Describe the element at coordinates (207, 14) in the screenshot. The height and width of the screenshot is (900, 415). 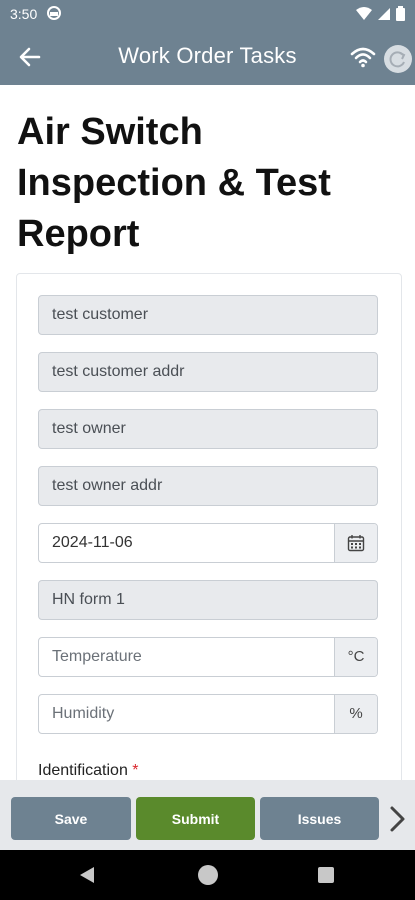
I see `status-bar: 3:50` at that location.